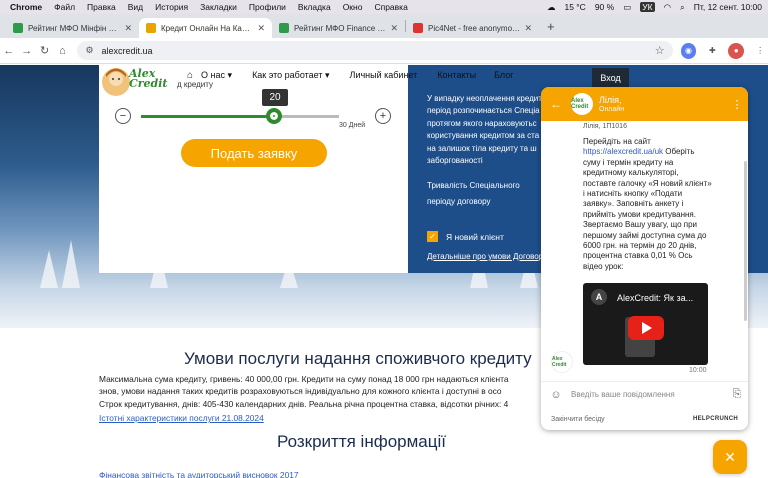 The width and height of the screenshot is (768, 478). I want to click on battery-icon: ▭, so click(627, 6).